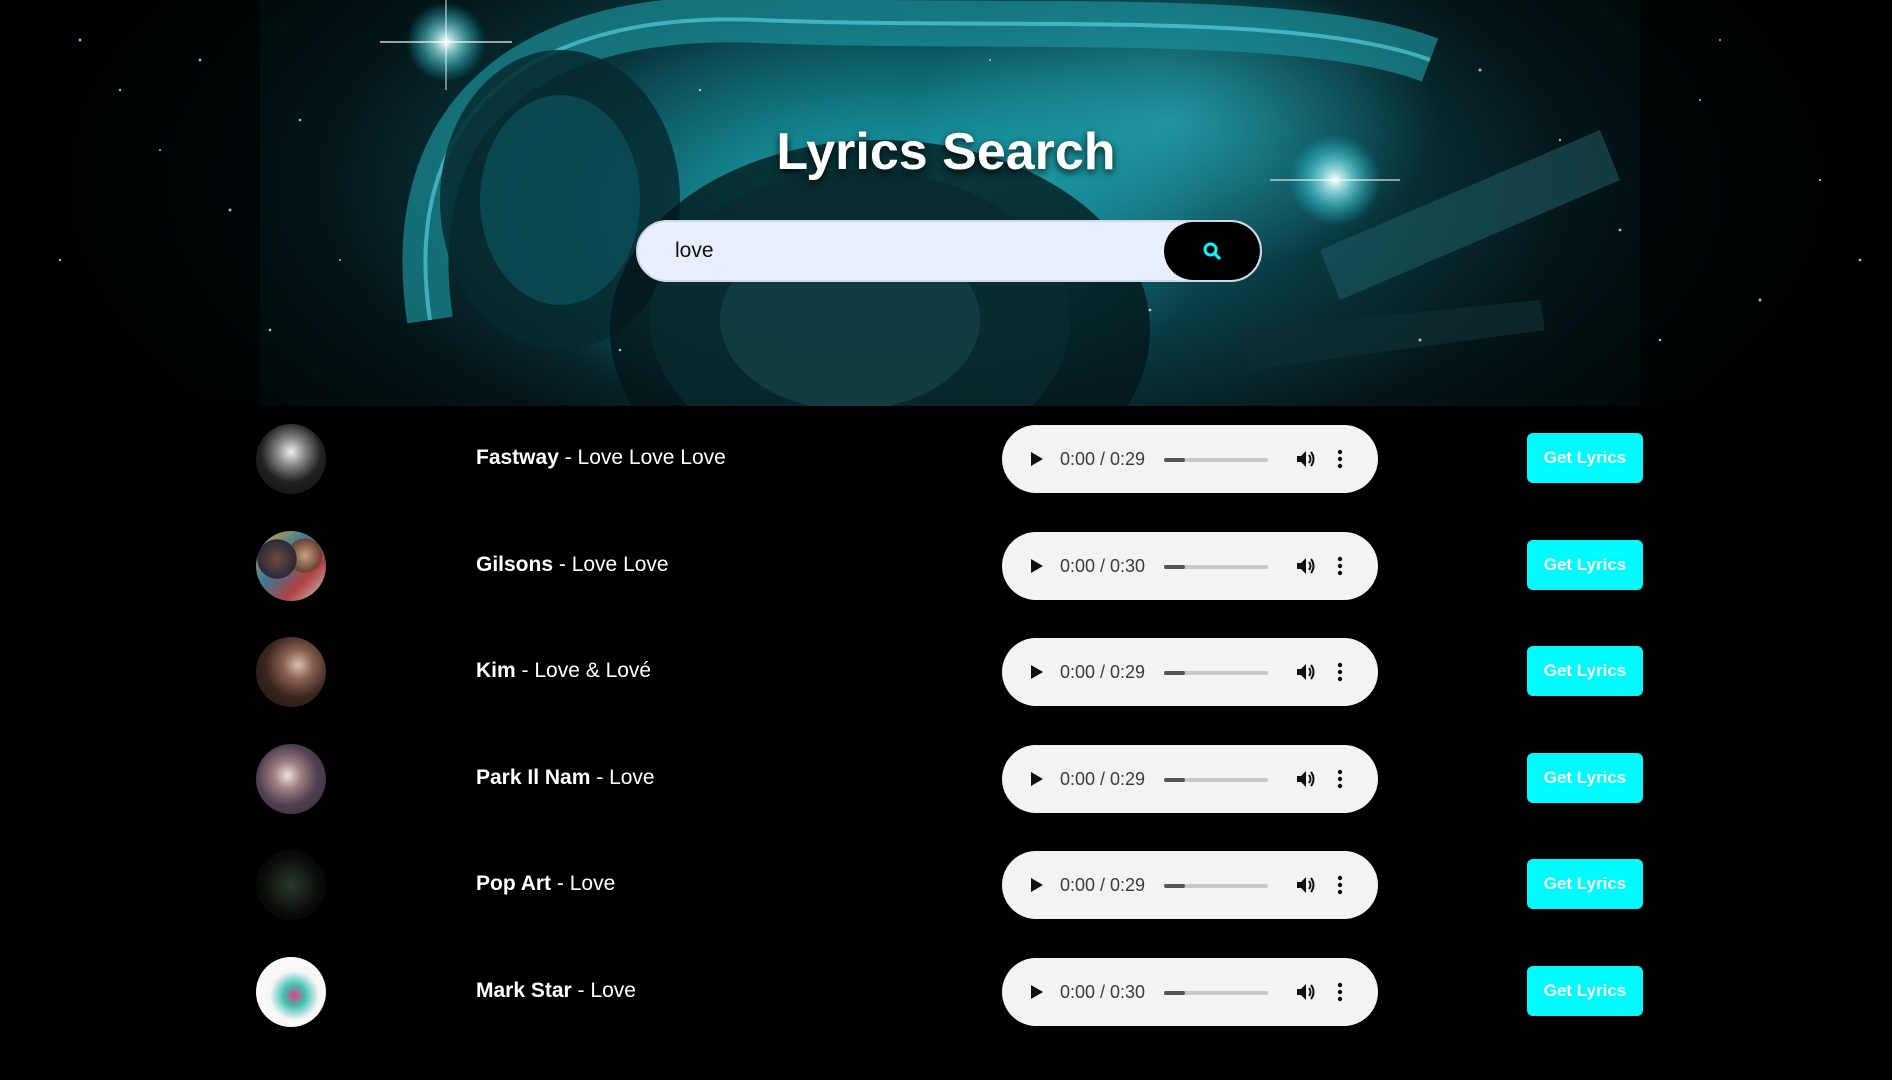  Describe the element at coordinates (533, 777) in the screenshot. I see `artist-name: Park Il Nam` at that location.